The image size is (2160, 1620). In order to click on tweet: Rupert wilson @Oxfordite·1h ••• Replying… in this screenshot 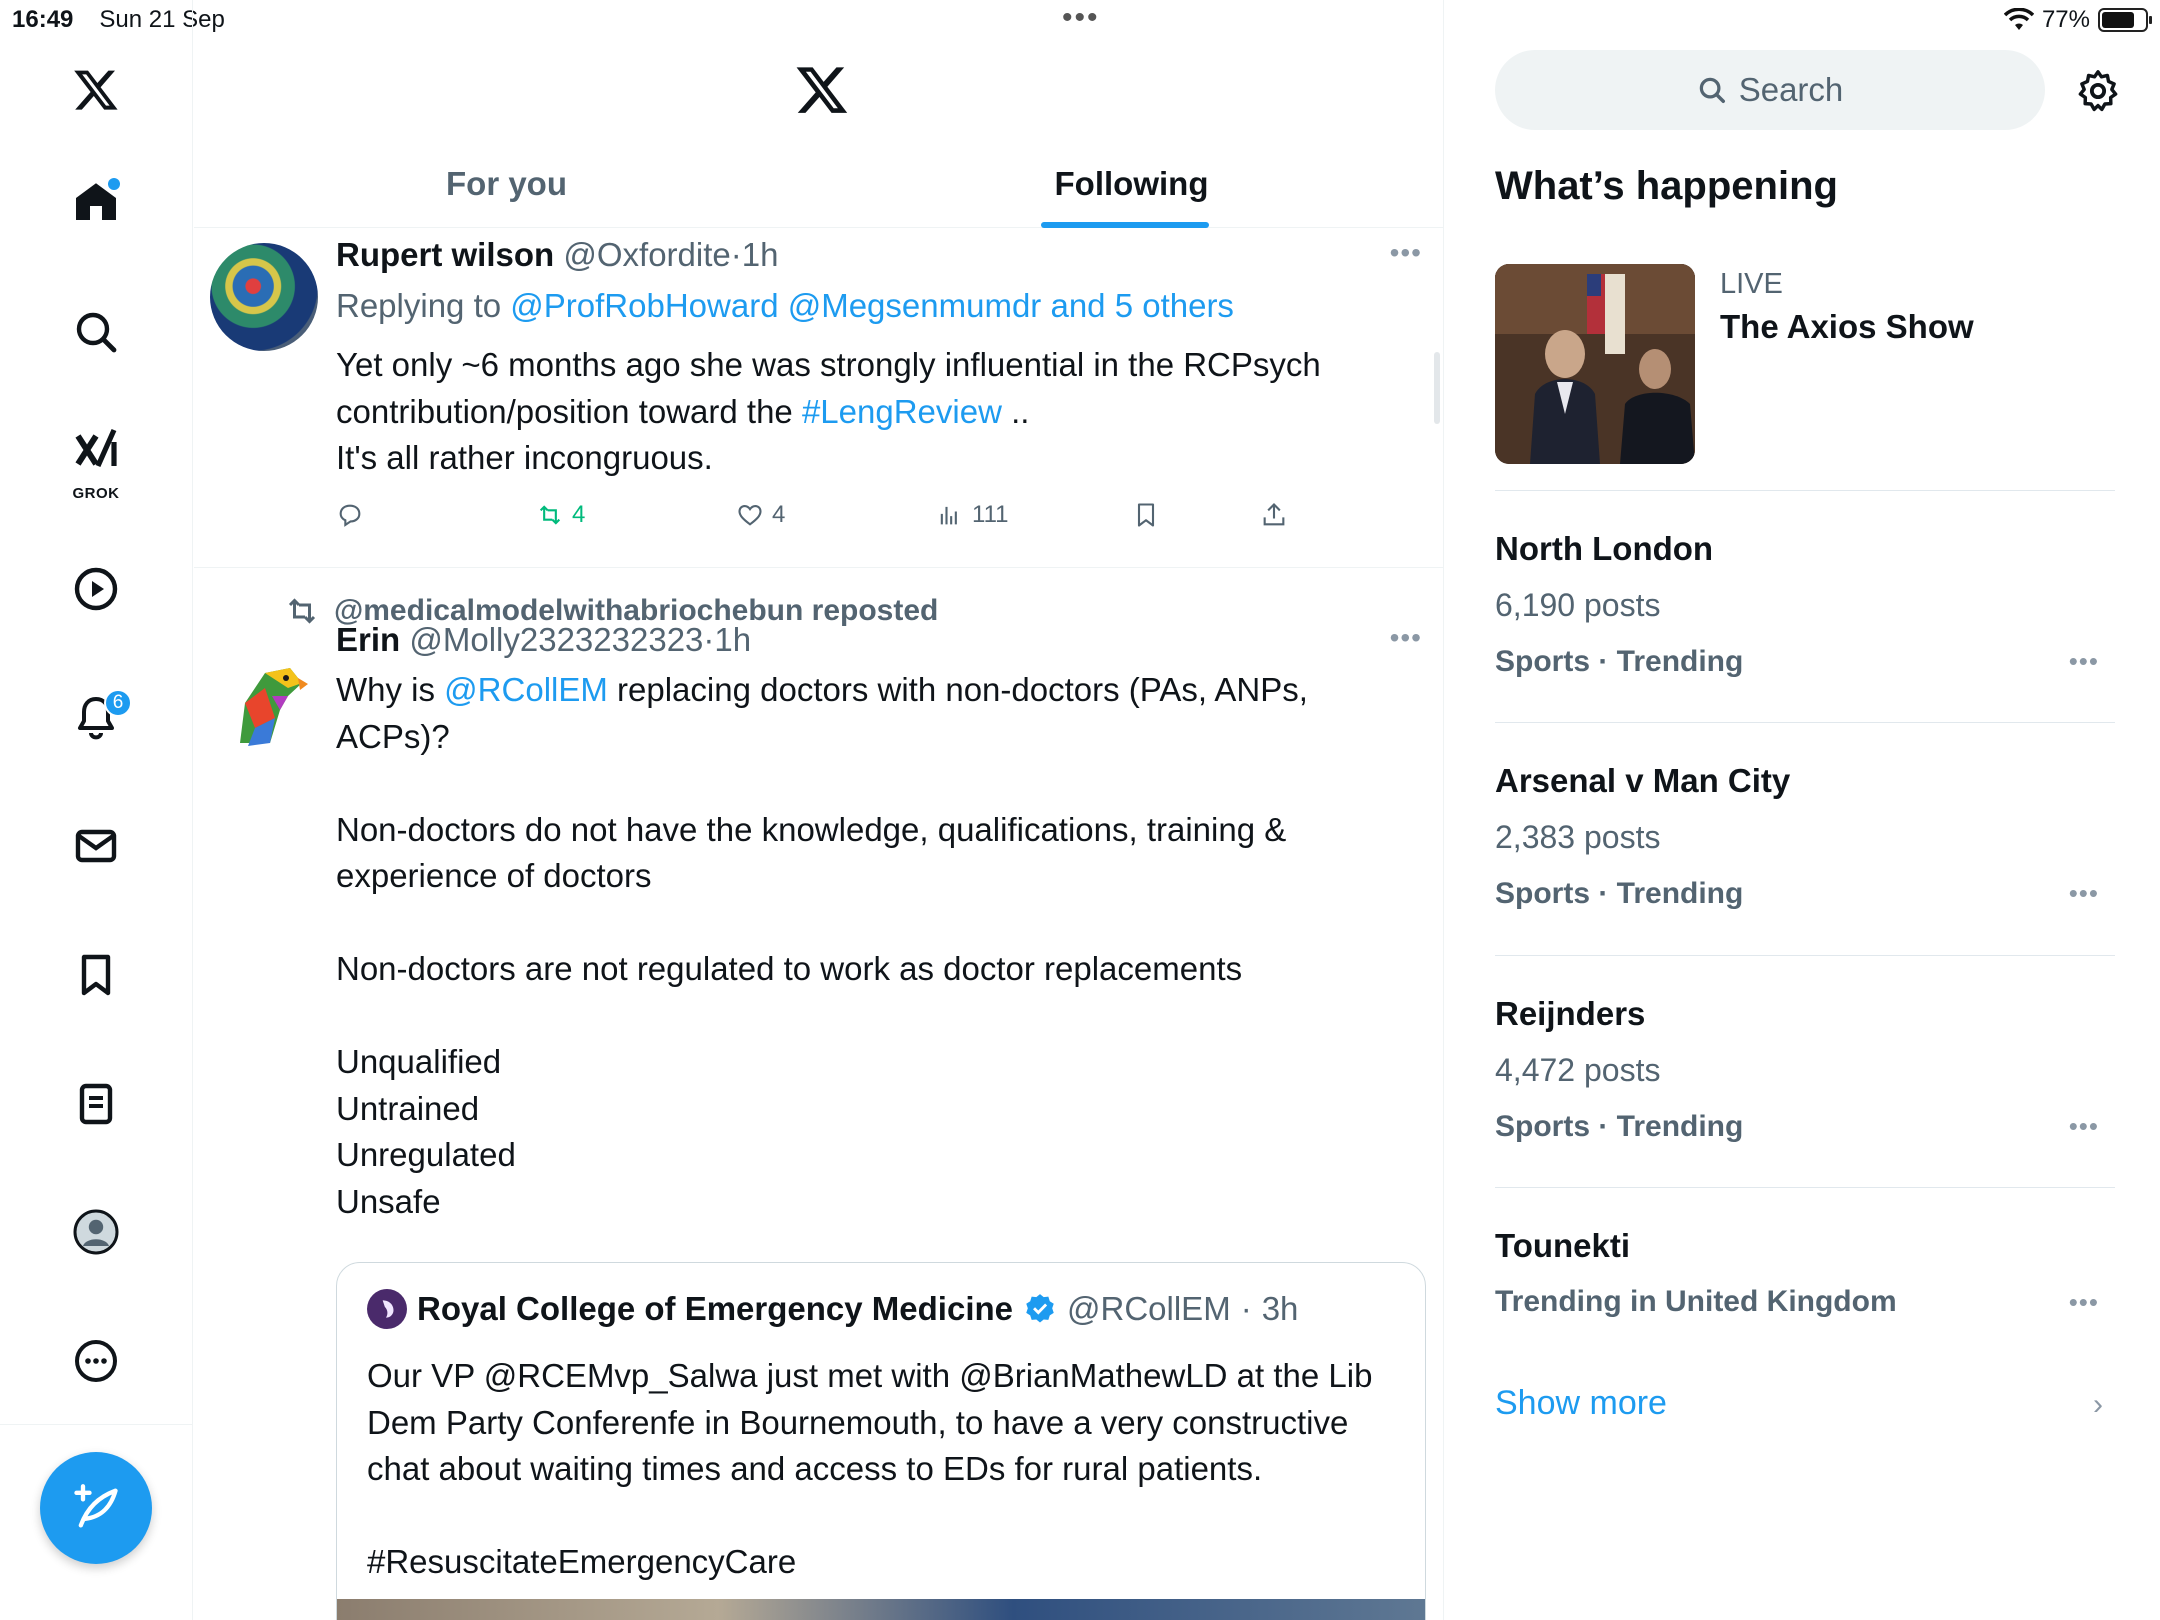, I will do `click(818, 398)`.